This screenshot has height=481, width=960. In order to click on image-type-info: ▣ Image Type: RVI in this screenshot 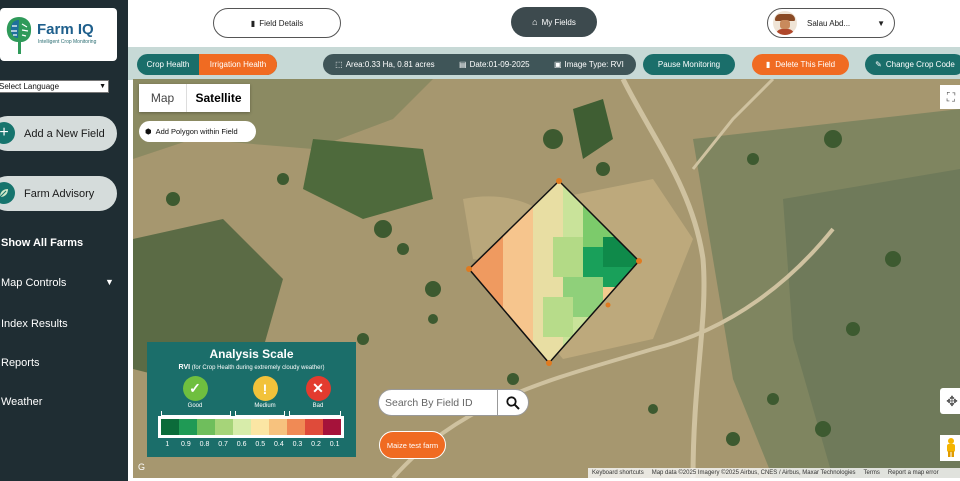, I will do `click(589, 64)`.